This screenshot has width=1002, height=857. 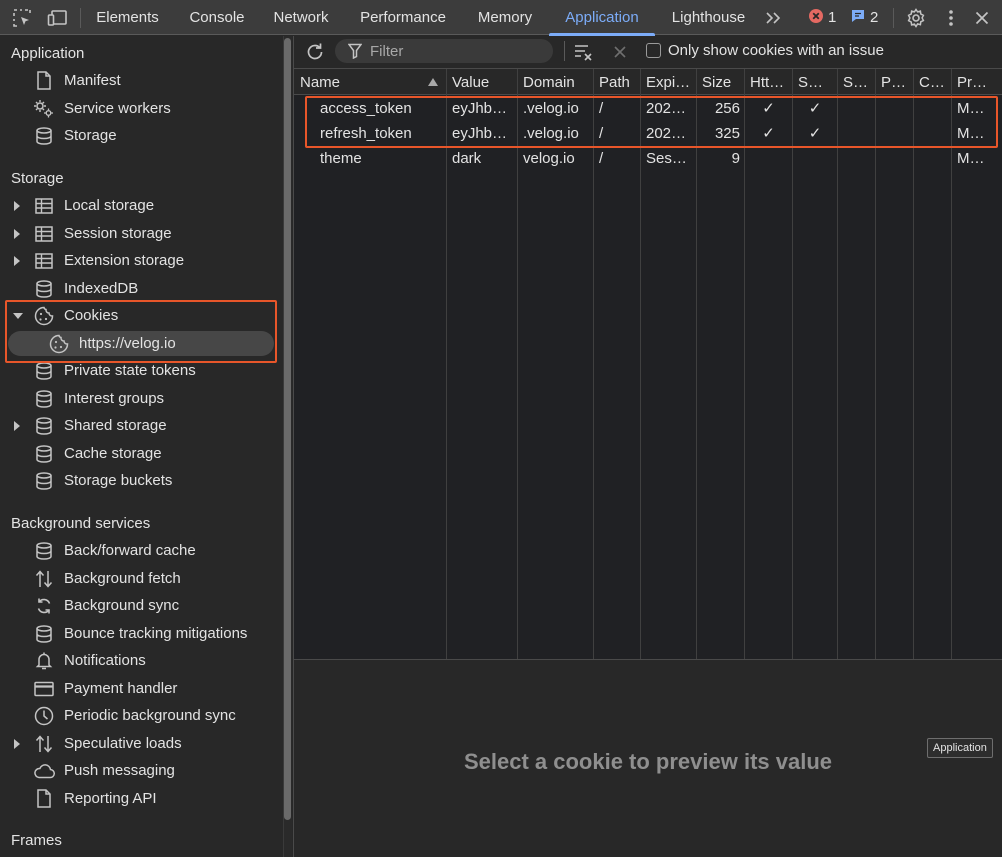 What do you see at coordinates (122, 578) in the screenshot?
I see `sidebar-item-label: Background fetch` at bounding box center [122, 578].